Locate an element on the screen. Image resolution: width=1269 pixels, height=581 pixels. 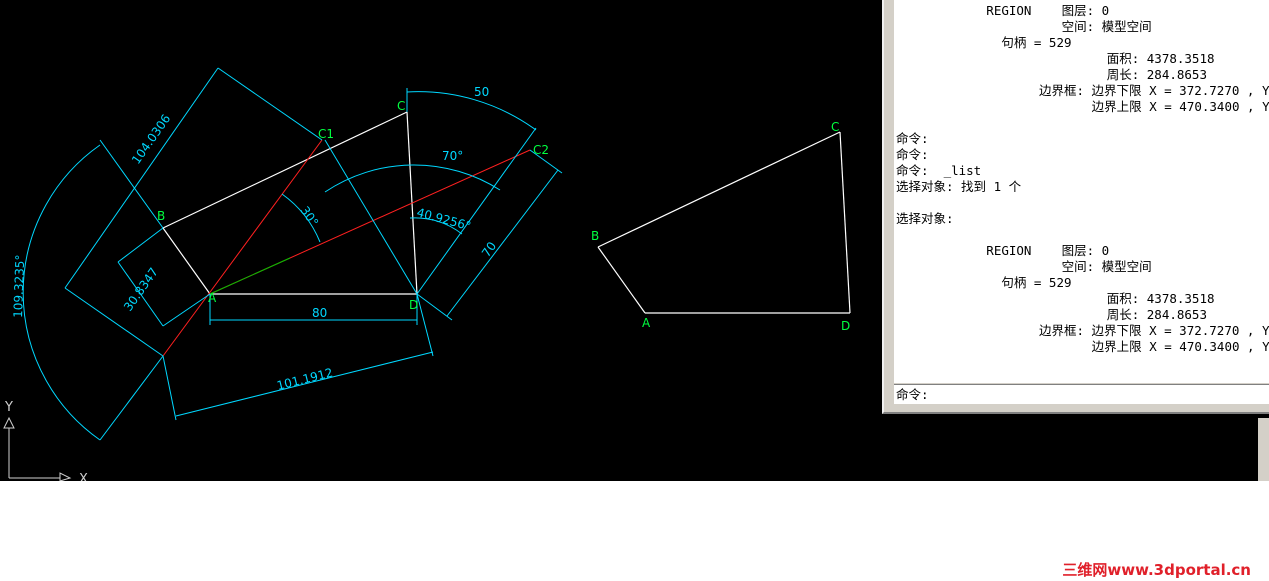
dim-text-40deg: 40.9256° is located at coordinates (443, 219).